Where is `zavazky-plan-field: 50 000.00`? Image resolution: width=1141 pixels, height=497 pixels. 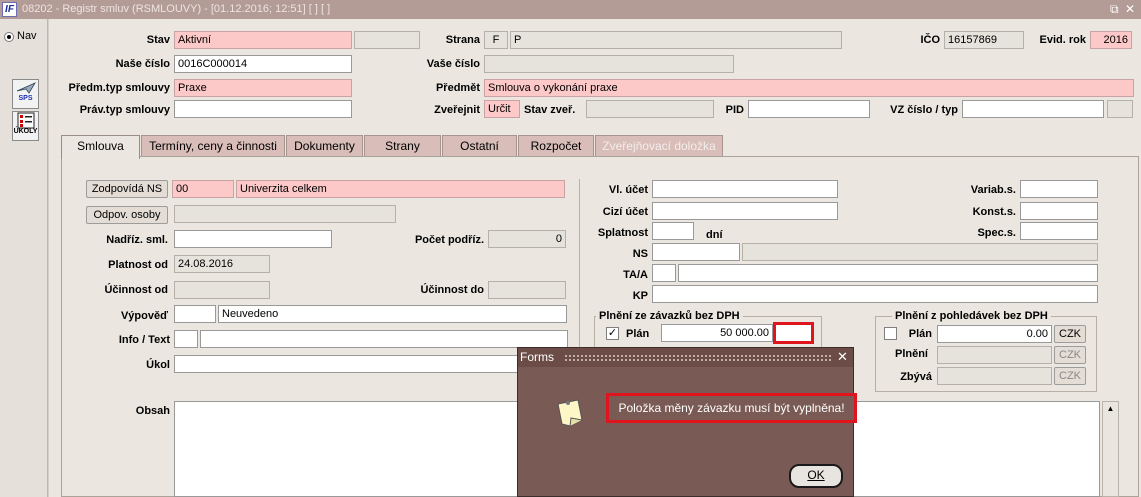 zavazky-plan-field: 50 000.00 is located at coordinates (717, 333).